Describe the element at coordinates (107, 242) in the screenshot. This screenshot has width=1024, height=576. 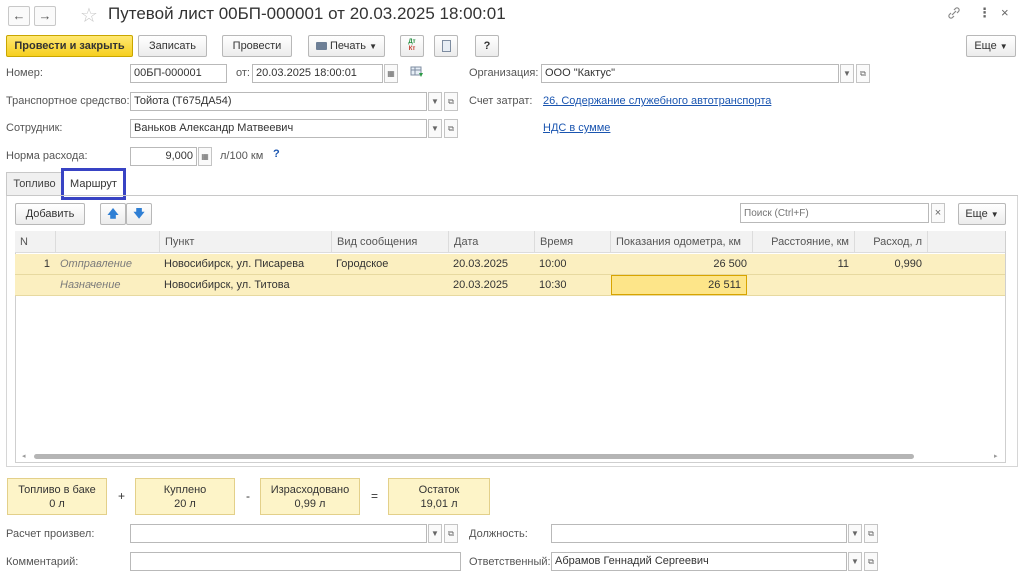
I see `col-type` at that location.